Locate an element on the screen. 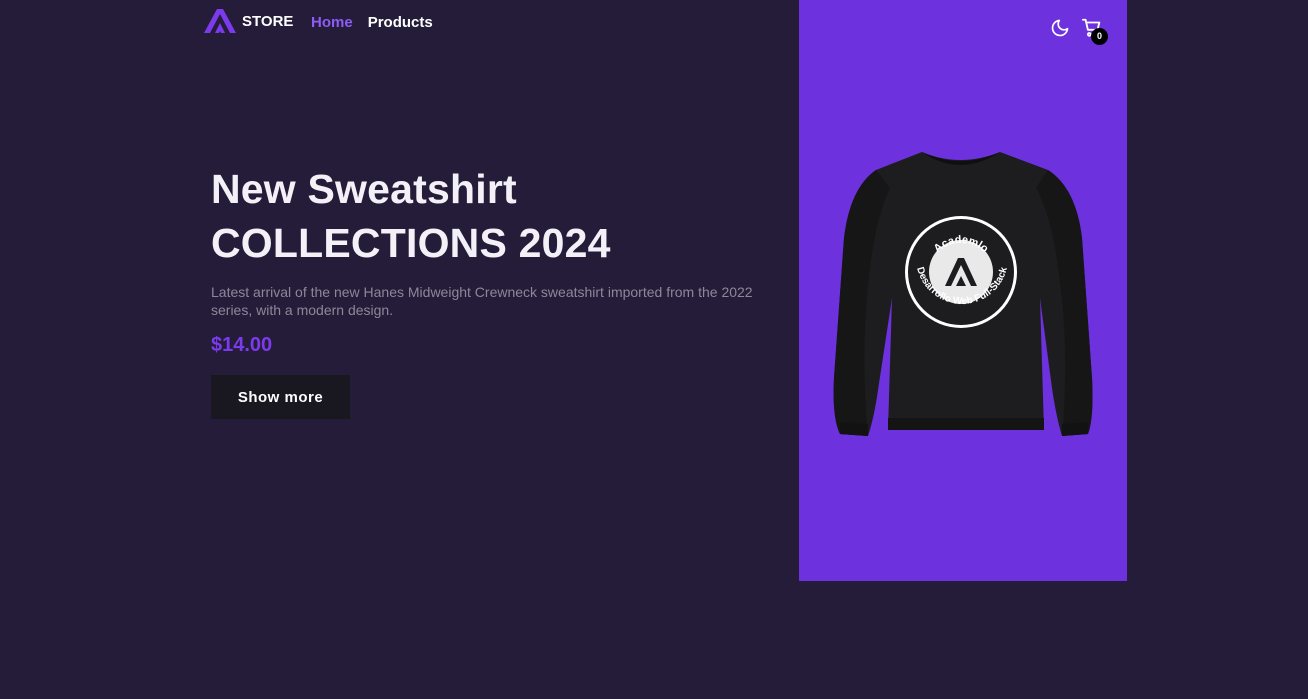  main-nav: Home Products is located at coordinates (372, 22).